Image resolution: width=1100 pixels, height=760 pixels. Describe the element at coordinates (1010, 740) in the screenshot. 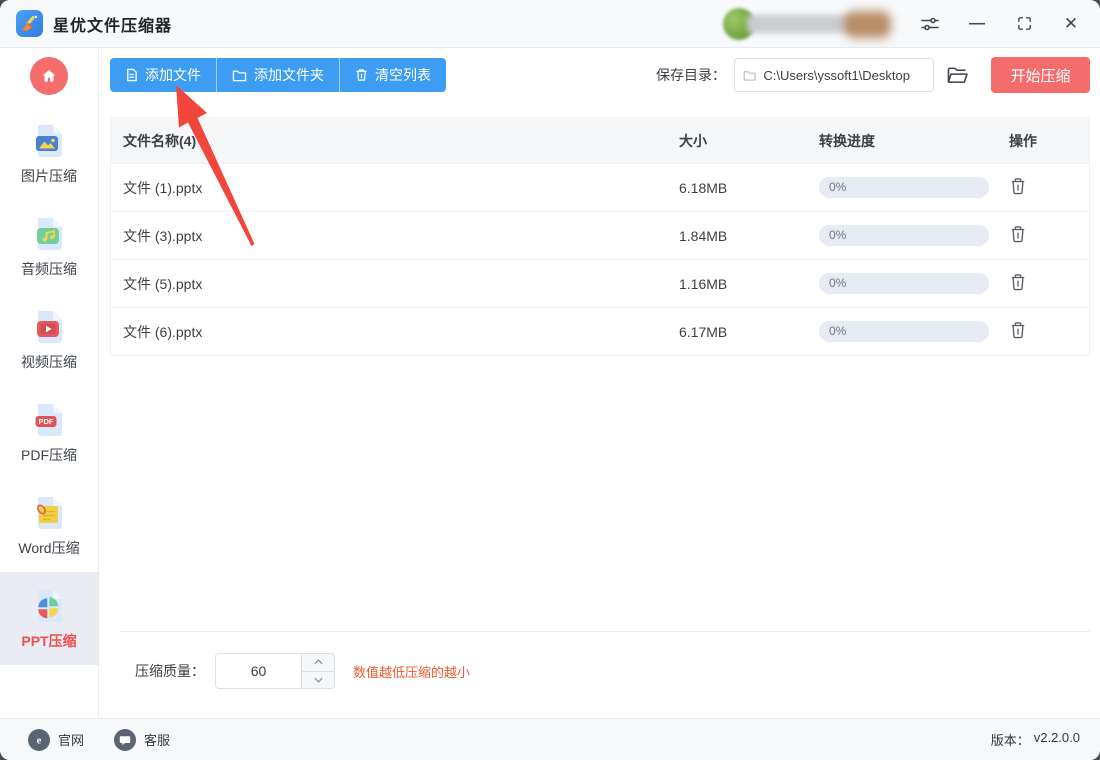

I see `version-label: 版本：` at that location.